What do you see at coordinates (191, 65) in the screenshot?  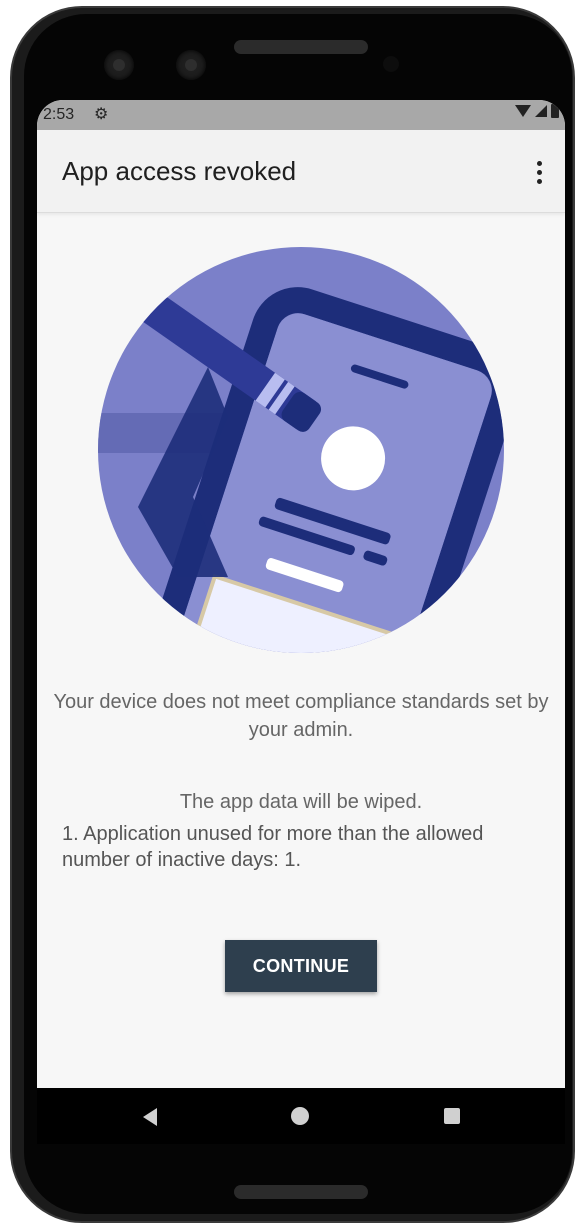 I see `front-sensor-icon` at bounding box center [191, 65].